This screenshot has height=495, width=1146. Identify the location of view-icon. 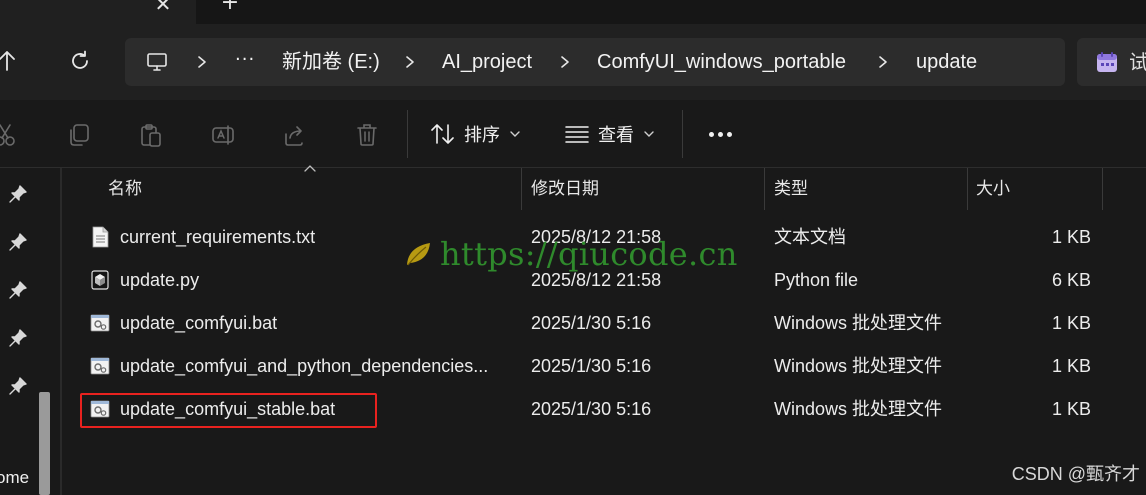
(577, 134).